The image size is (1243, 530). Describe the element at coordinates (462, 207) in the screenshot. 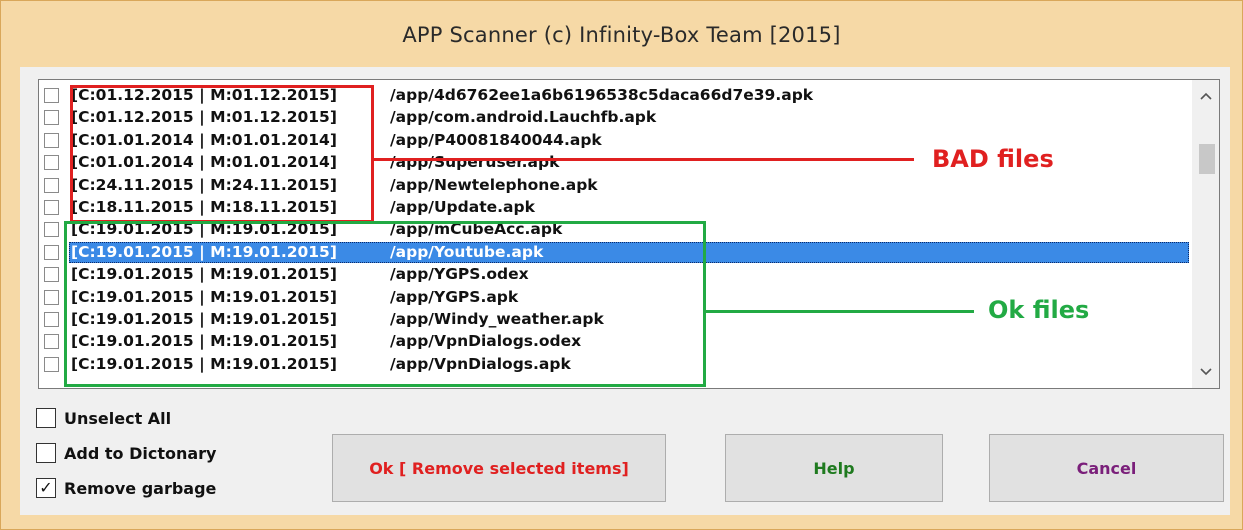

I see `list-item-path: /app/Update.apk` at that location.